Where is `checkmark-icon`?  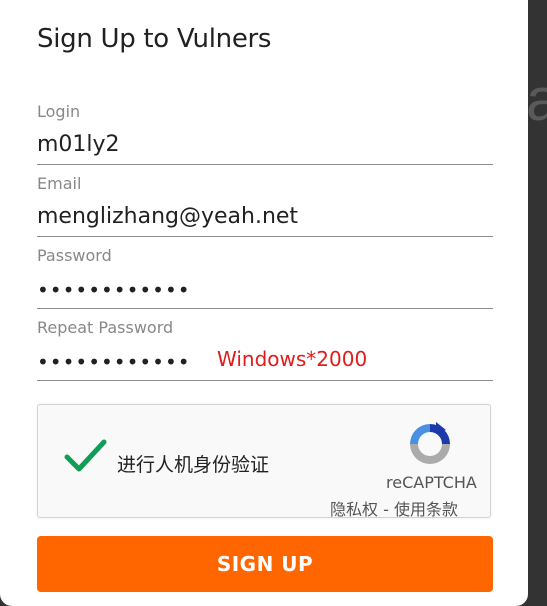 checkmark-icon is located at coordinates (85, 456).